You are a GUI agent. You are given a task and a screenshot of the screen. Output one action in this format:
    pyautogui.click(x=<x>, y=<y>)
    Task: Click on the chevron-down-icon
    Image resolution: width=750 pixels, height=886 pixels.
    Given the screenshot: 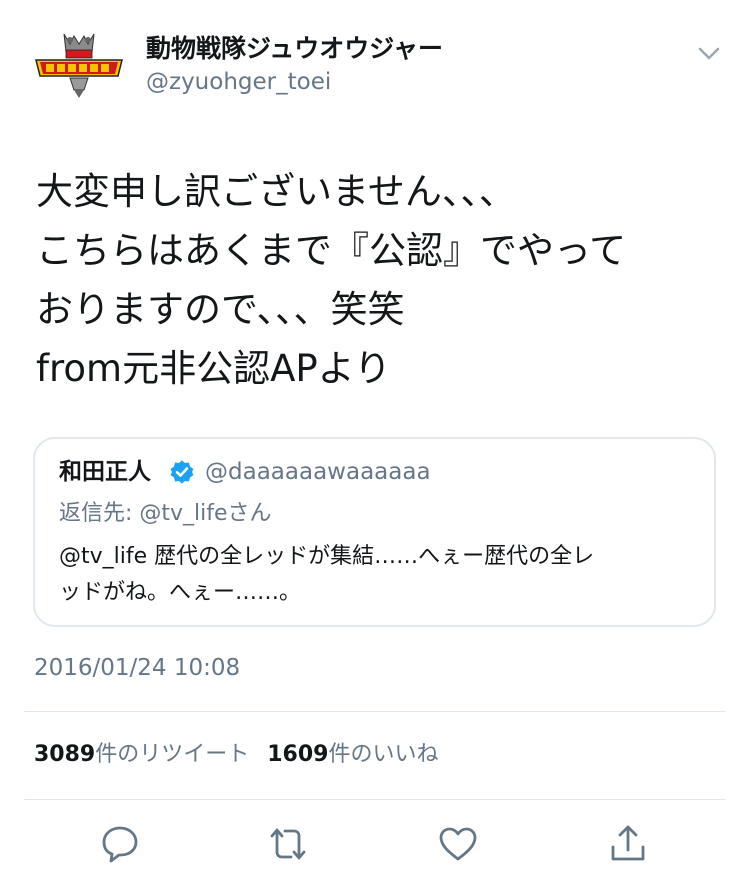 What is the action you would take?
    pyautogui.click(x=709, y=53)
    